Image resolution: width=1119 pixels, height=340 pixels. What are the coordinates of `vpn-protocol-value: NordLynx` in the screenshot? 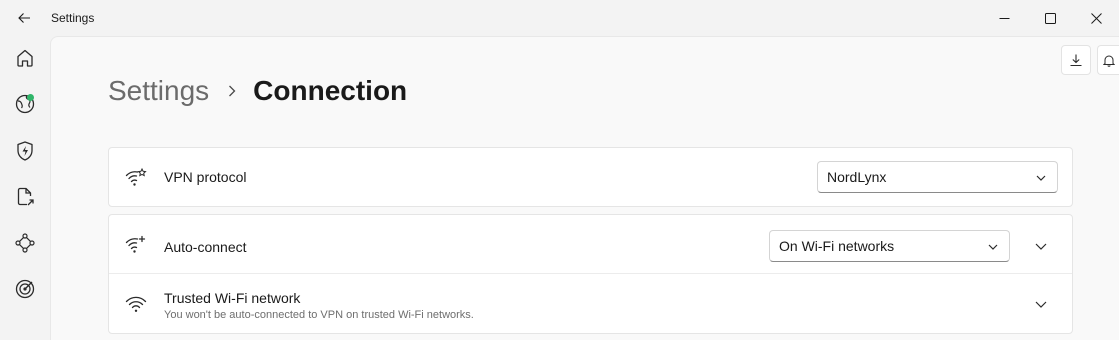 It's located at (857, 177).